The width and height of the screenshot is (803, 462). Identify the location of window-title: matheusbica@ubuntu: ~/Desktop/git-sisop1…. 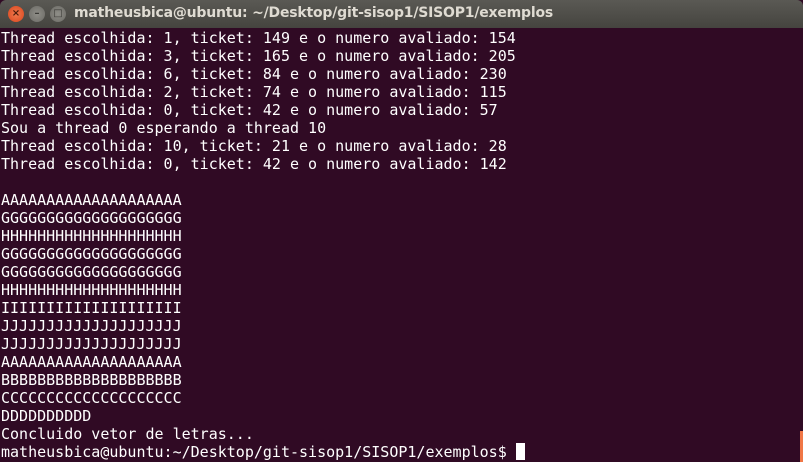
(314, 13).